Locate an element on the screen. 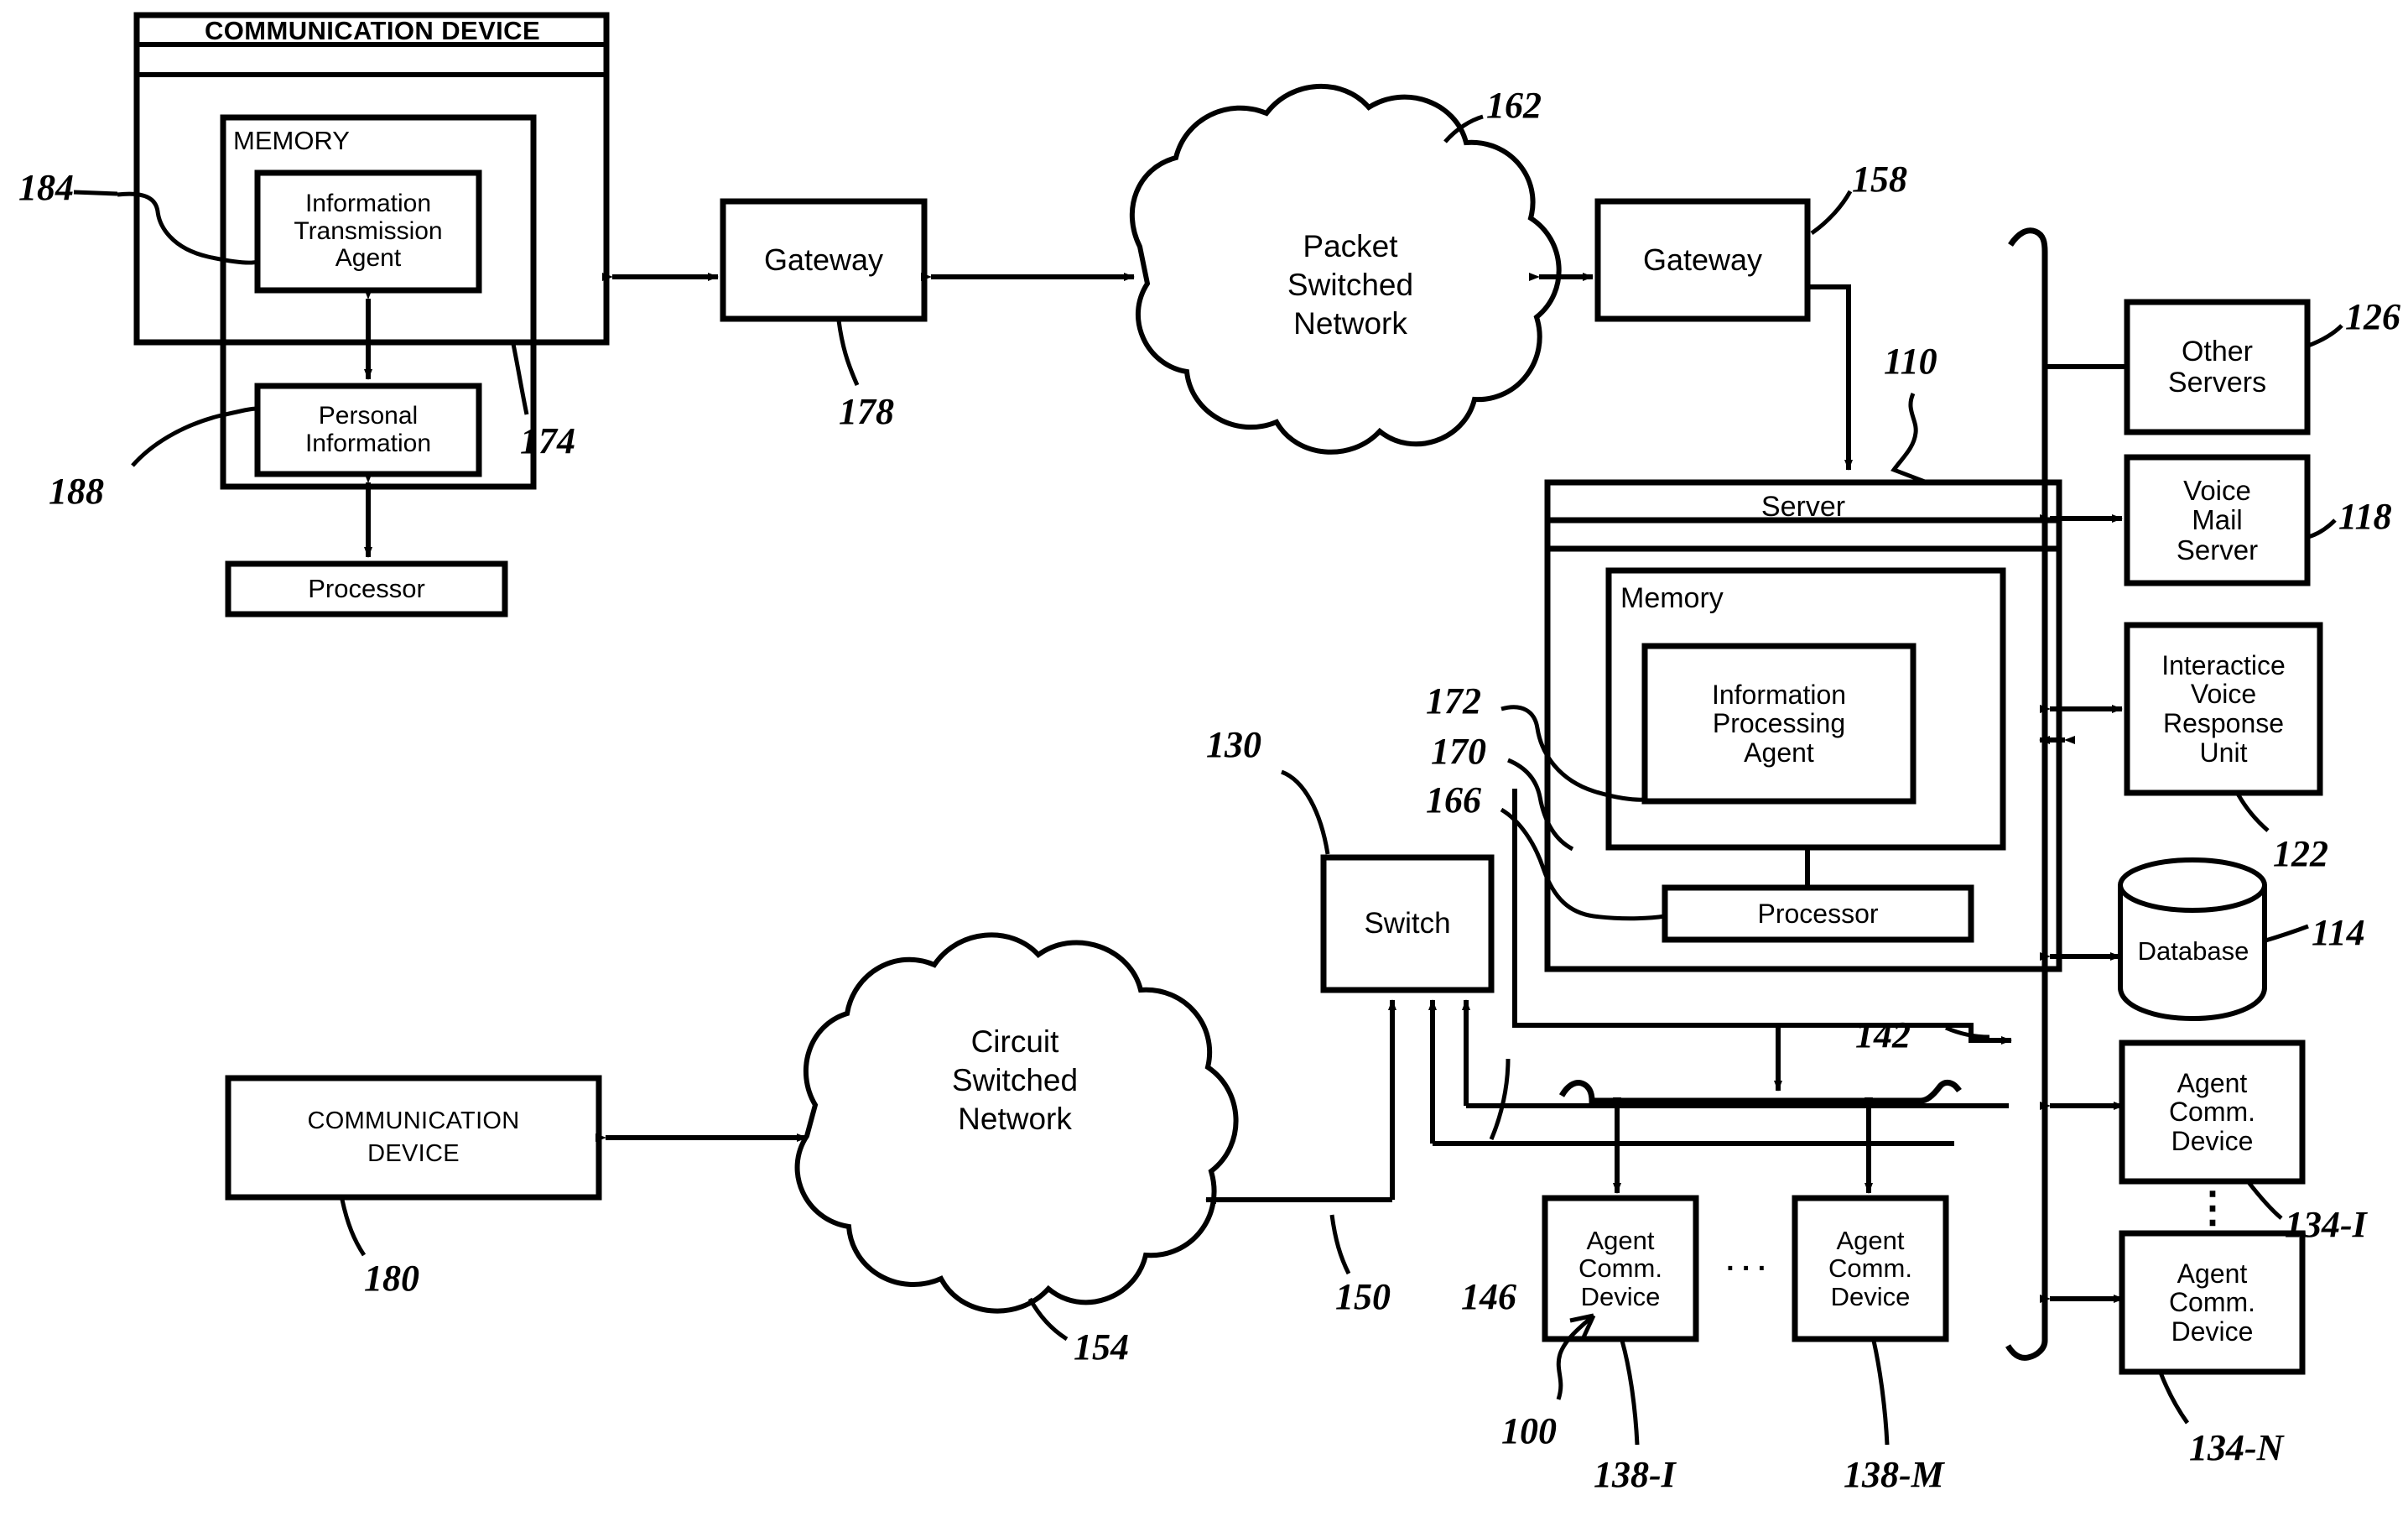 The image size is (2408, 1532). ref-158: 158 is located at coordinates (1880, 180).